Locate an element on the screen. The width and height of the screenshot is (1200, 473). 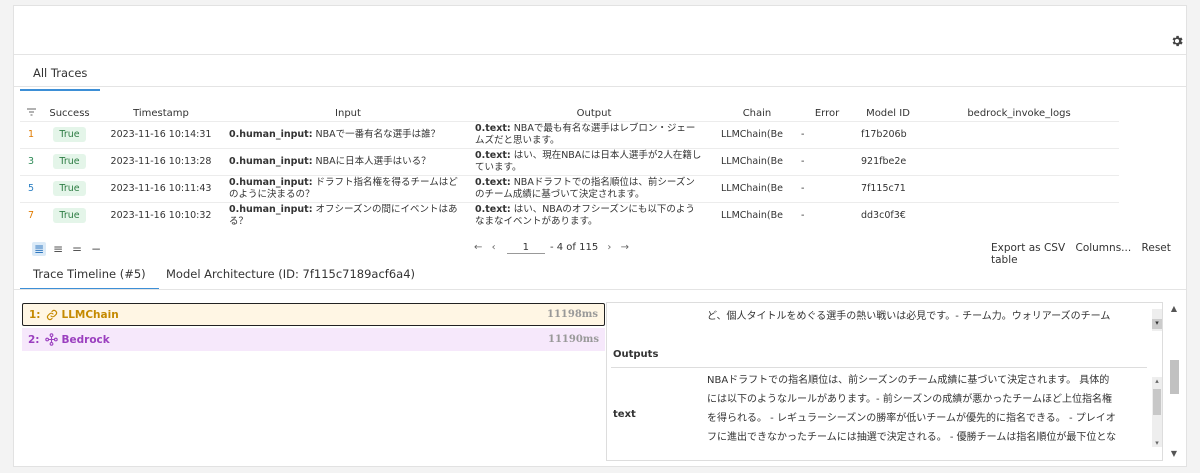
table-actions: Export as CSV Columns... Reset table is located at coordinates (1088, 254).